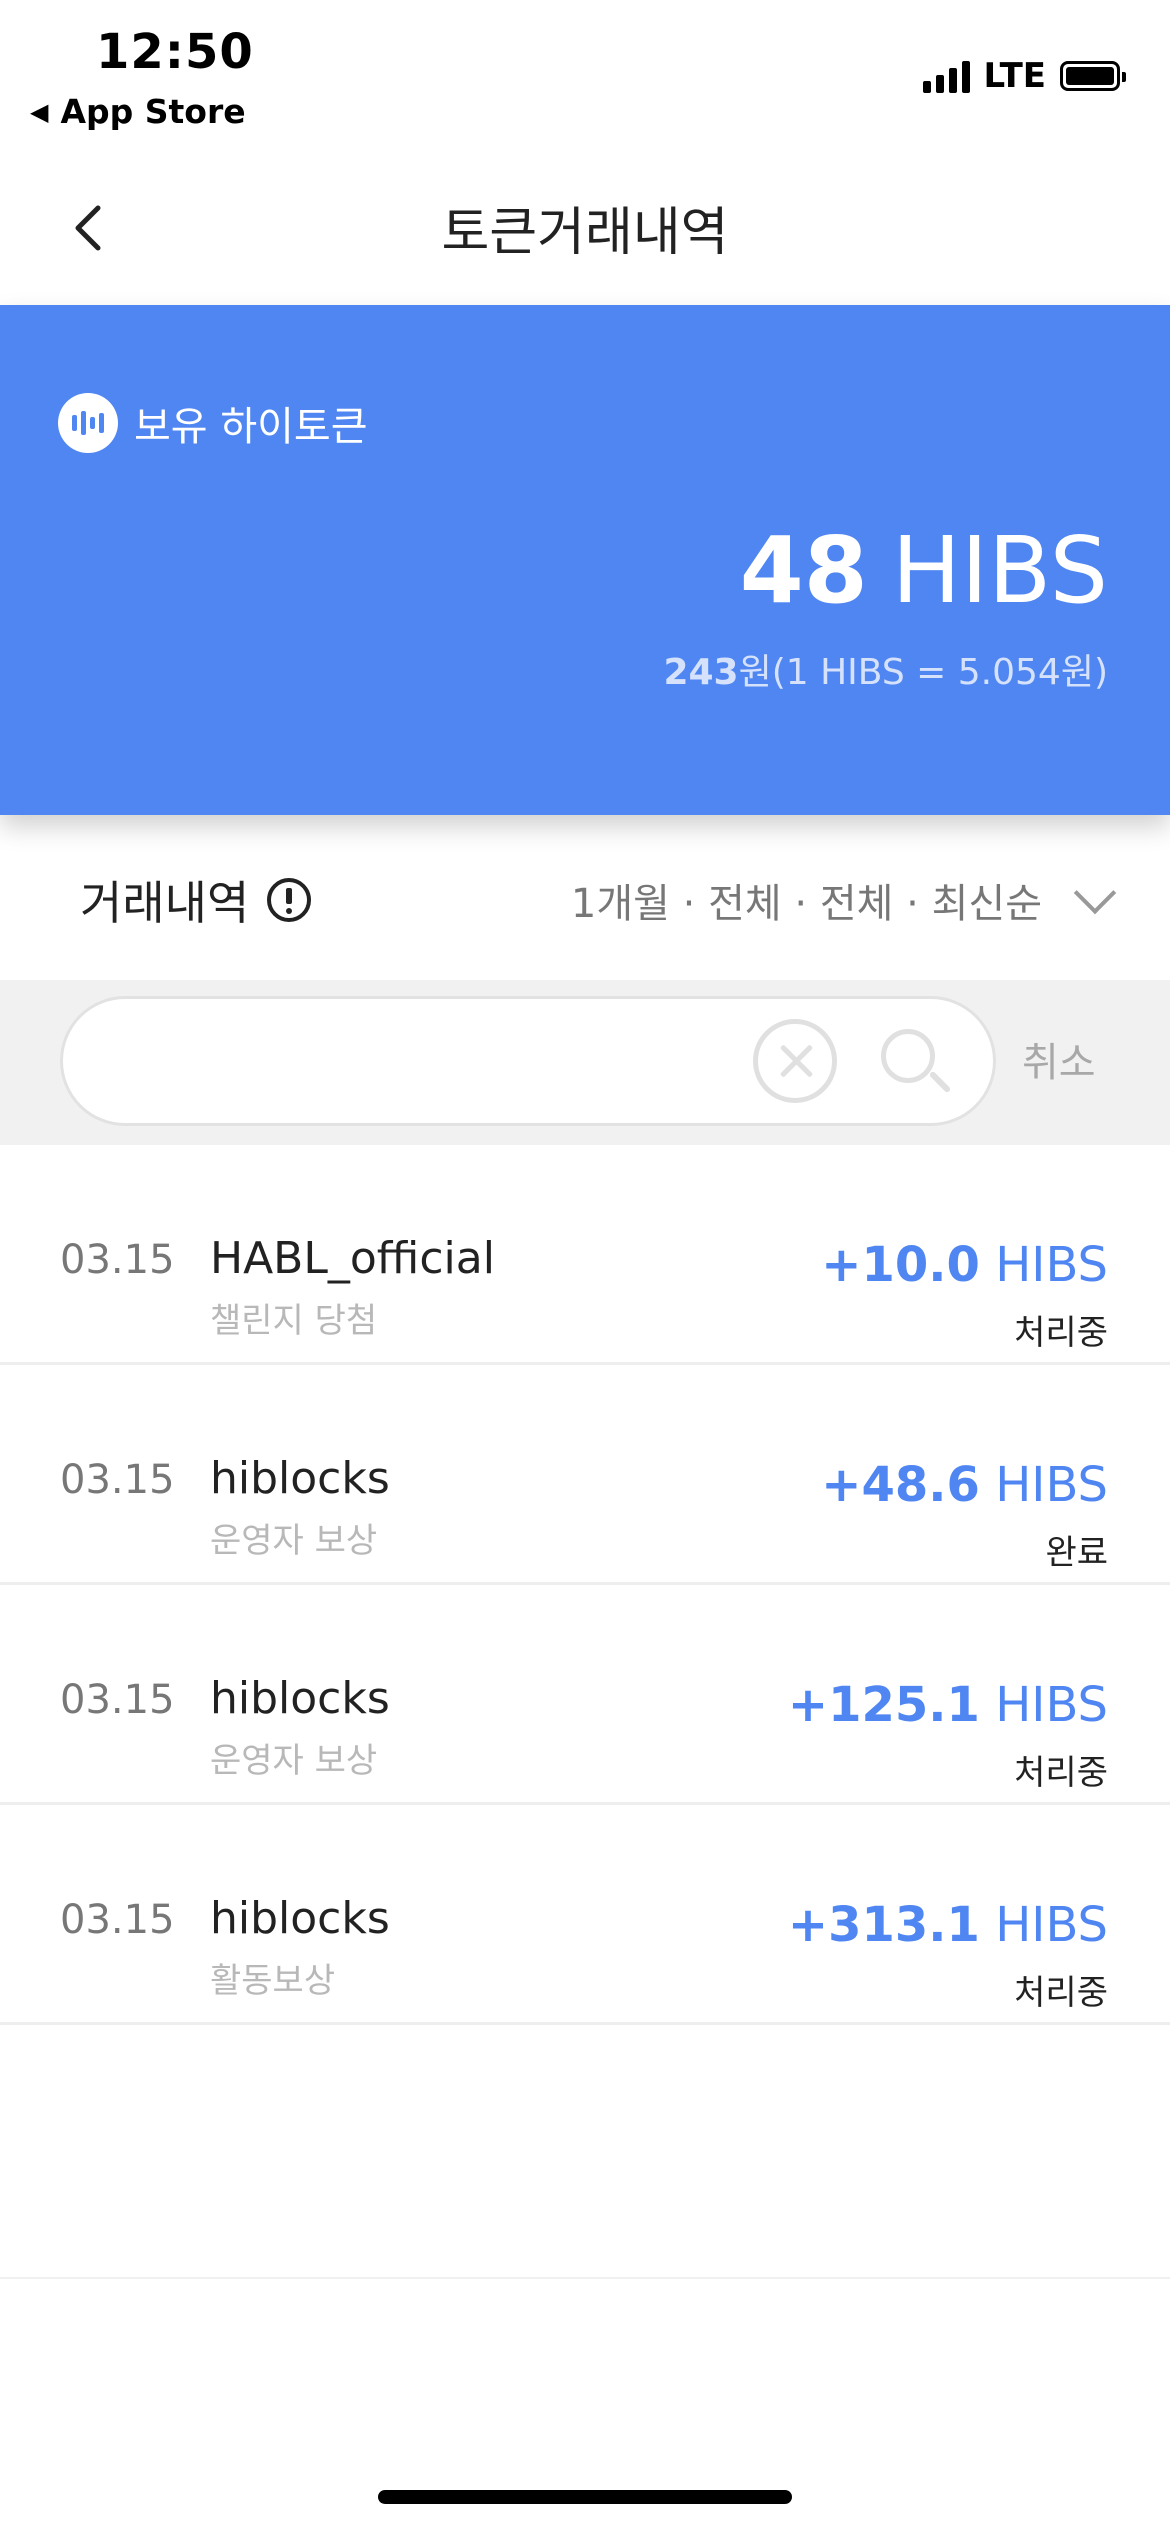  I want to click on balance-label-row: 보유 하이토큰, so click(213, 423).